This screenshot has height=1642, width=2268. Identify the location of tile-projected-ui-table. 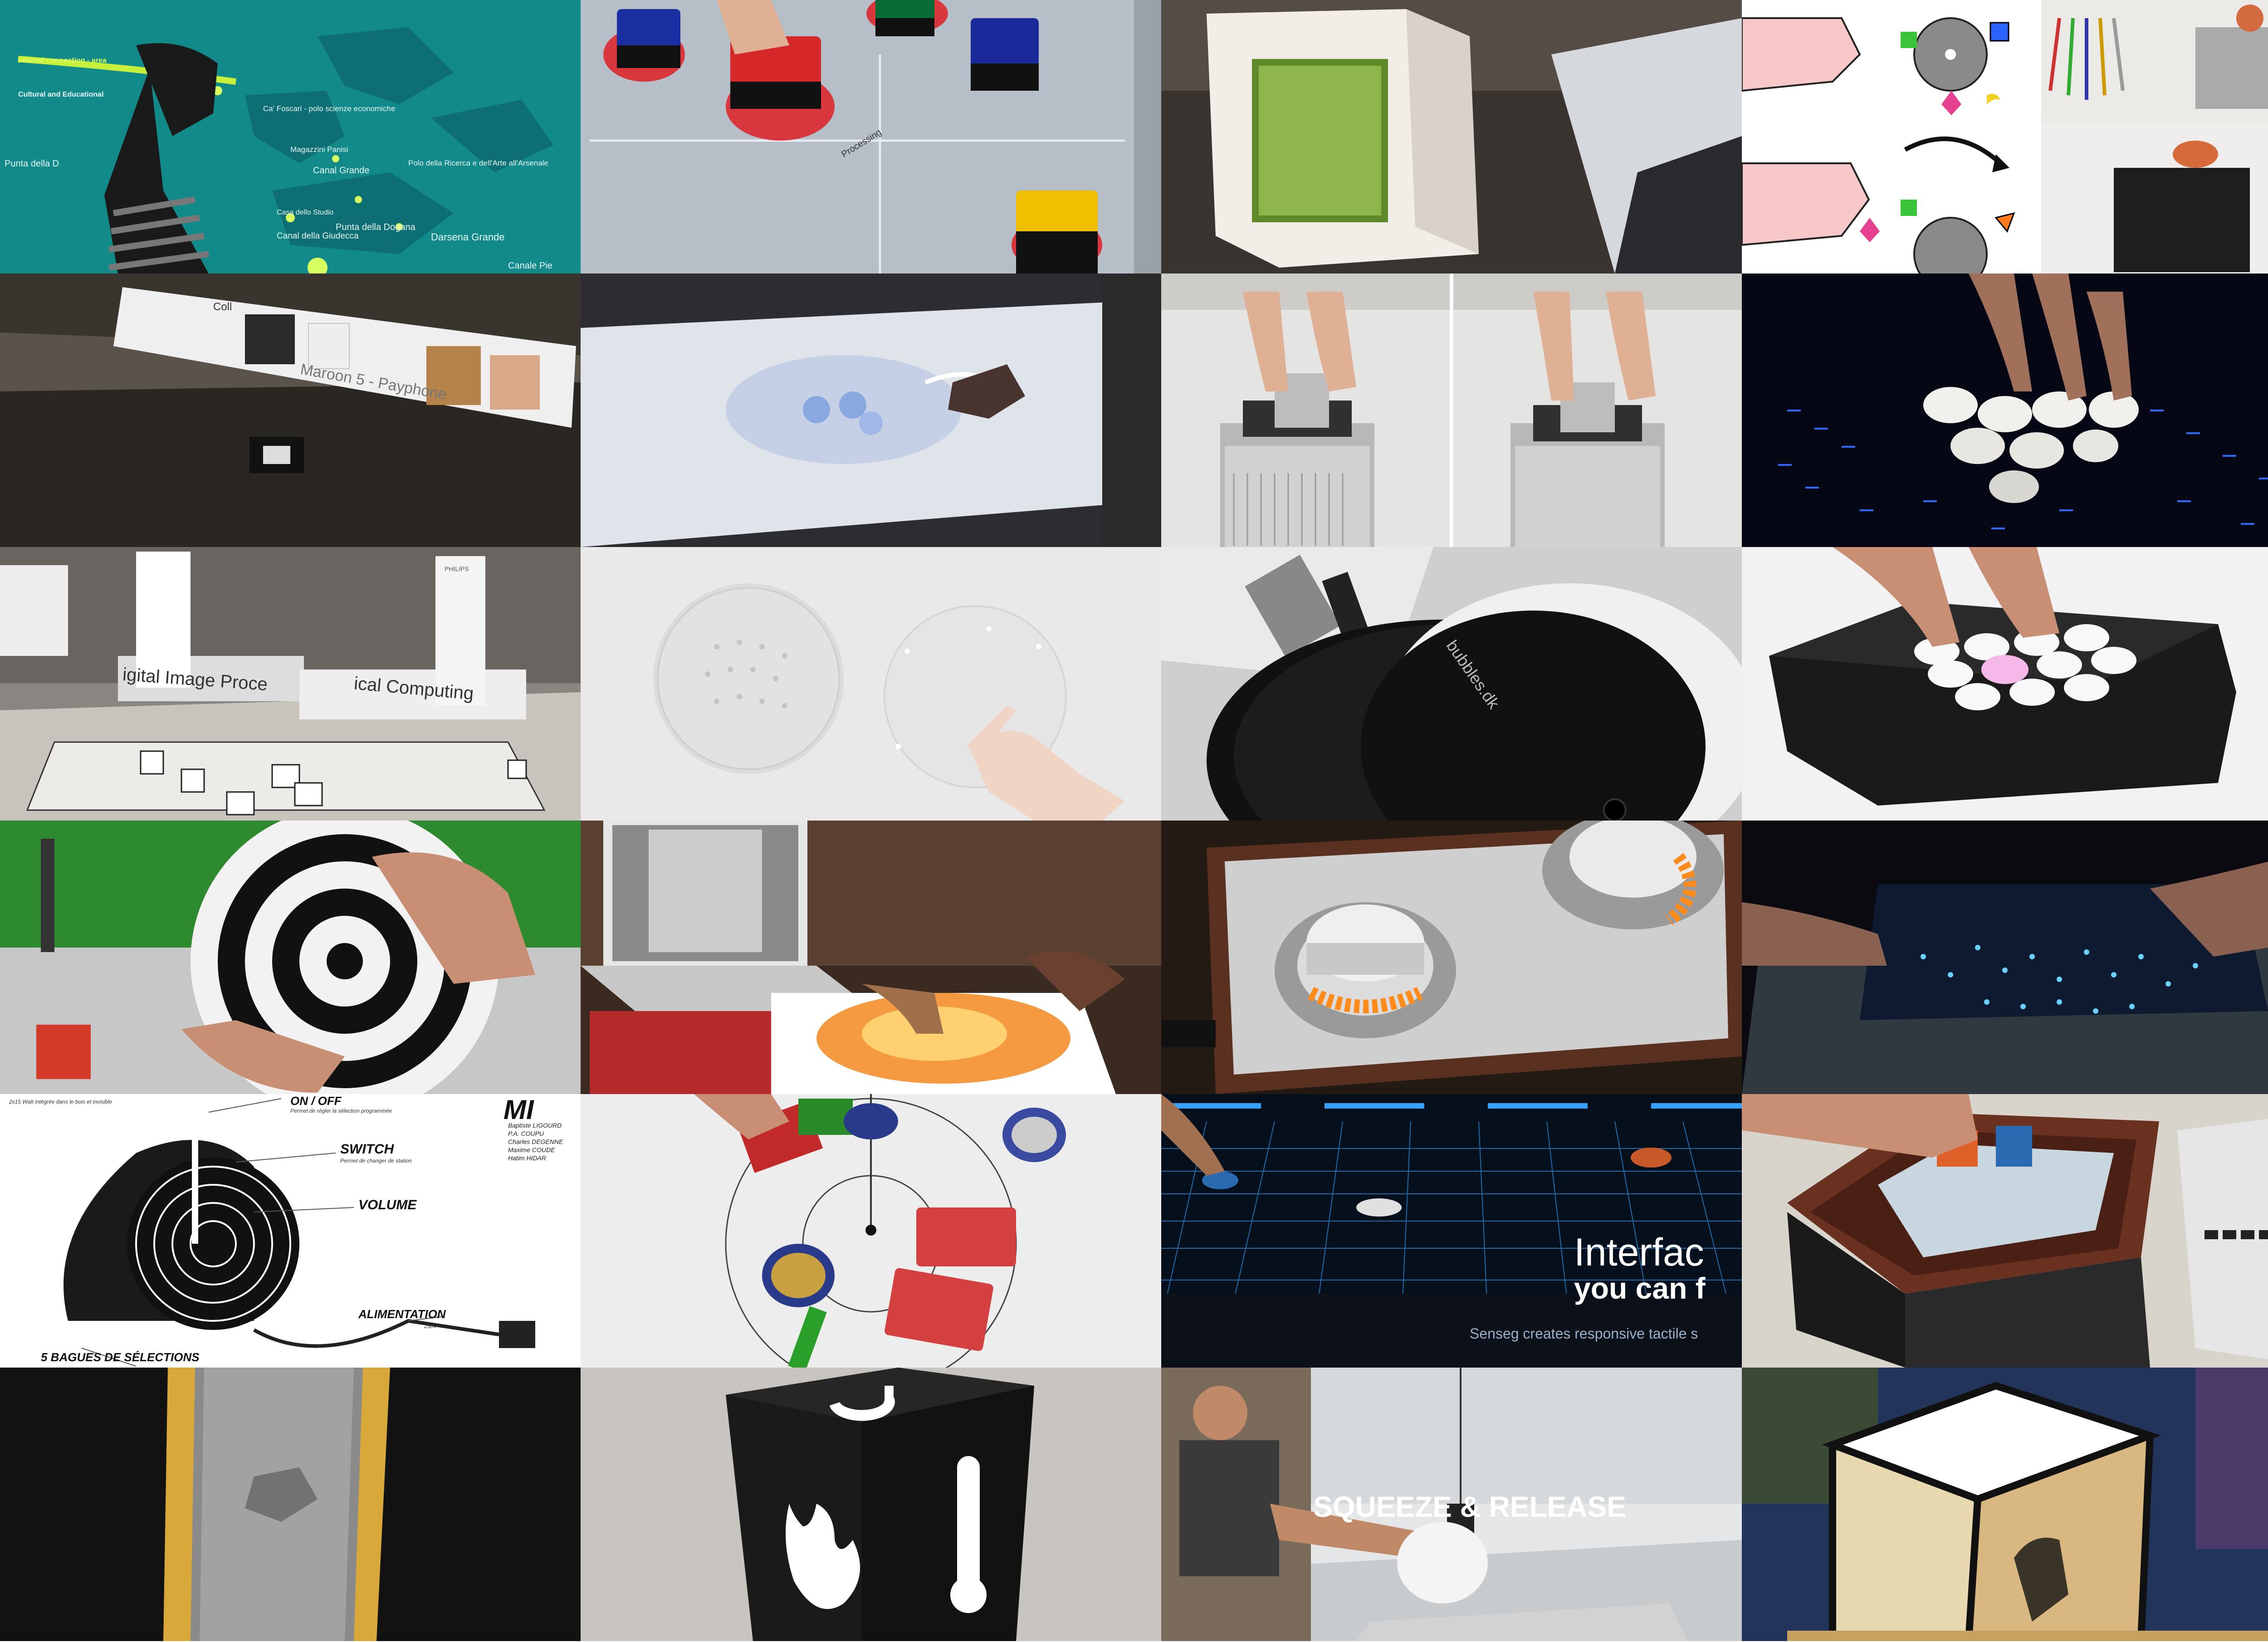
(871, 411).